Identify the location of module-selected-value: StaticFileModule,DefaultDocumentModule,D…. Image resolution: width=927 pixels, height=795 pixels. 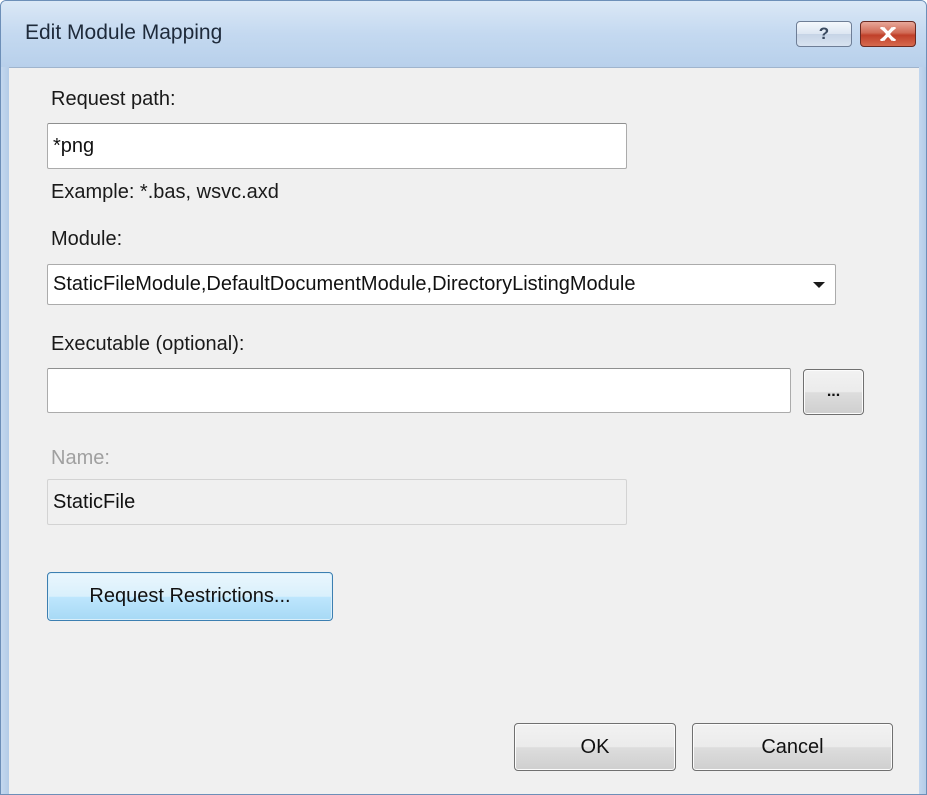
(344, 284).